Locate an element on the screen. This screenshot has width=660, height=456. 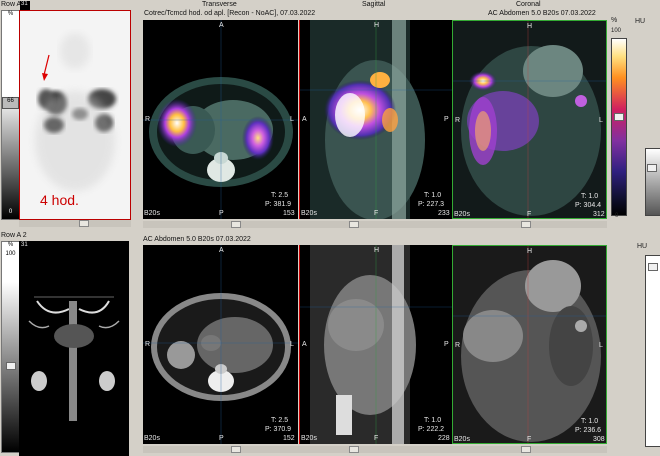
view-sagittal-label: Sagittal is located at coordinates (374, 4).